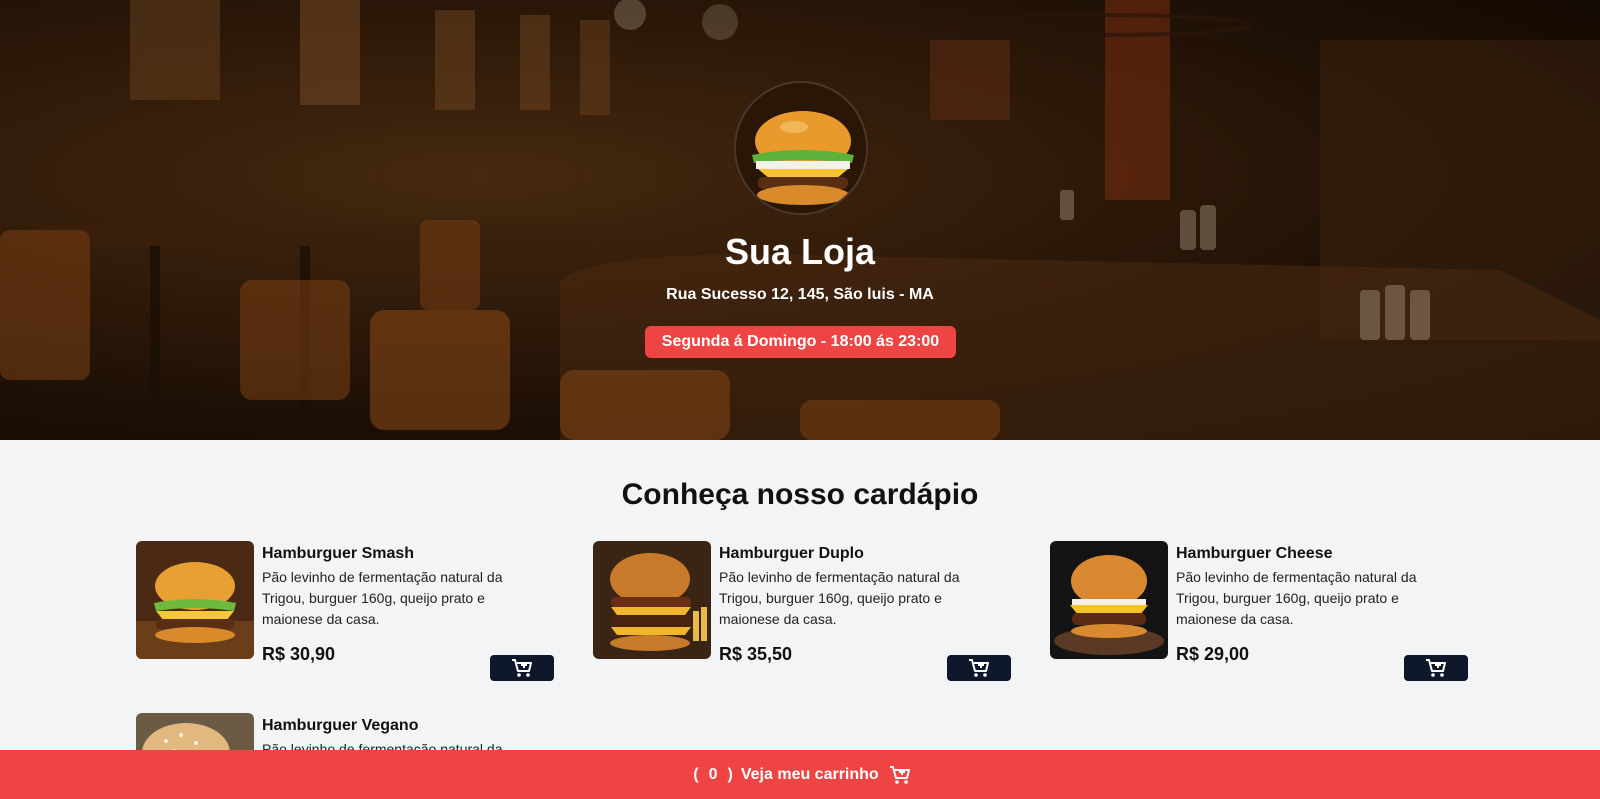  Describe the element at coordinates (800, 342) in the screenshot. I see `opening-hours-badge: Segunda á Domingo - 18:00 ás 23:00` at that location.